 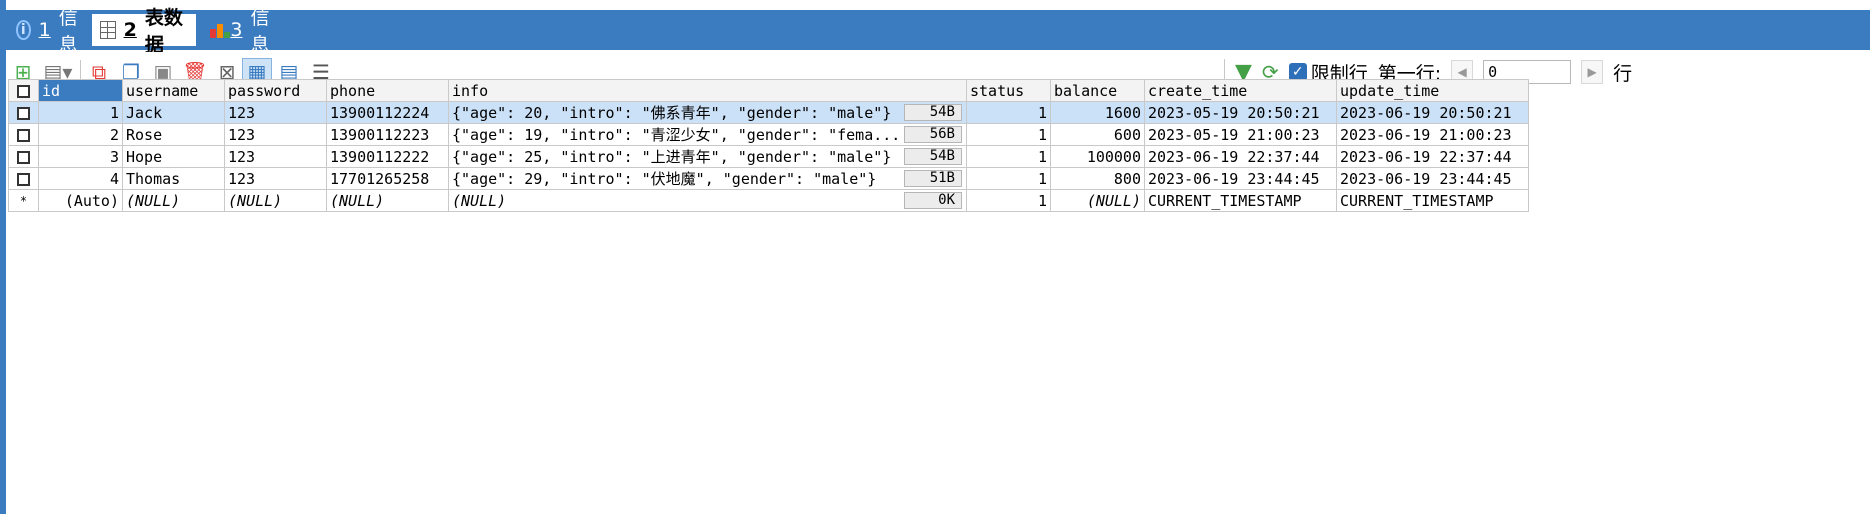 I want to click on column-header-create-time: create_time, so click(x=1240, y=90).